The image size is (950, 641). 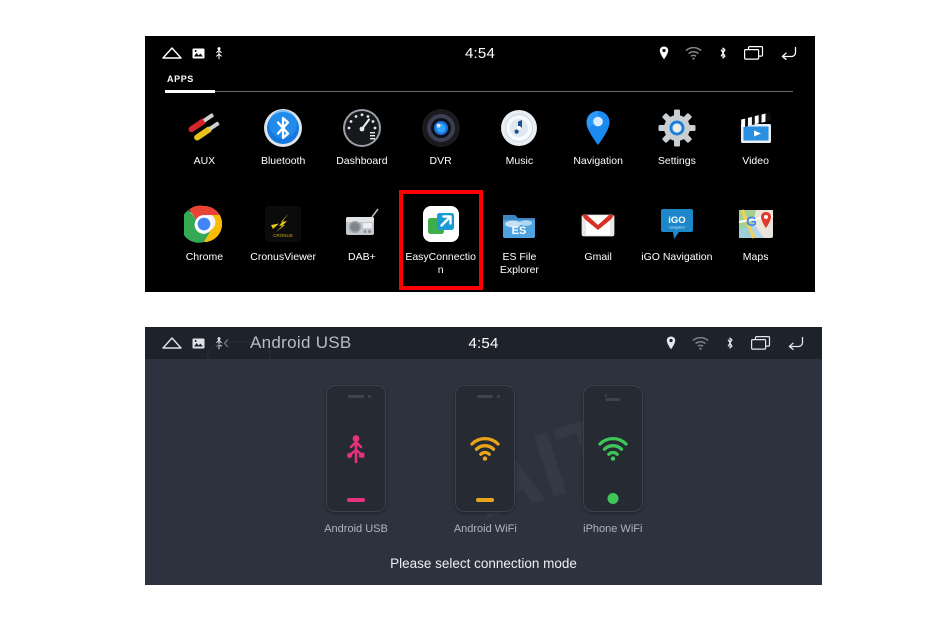 I want to click on app-label: DVR, so click(x=440, y=161).